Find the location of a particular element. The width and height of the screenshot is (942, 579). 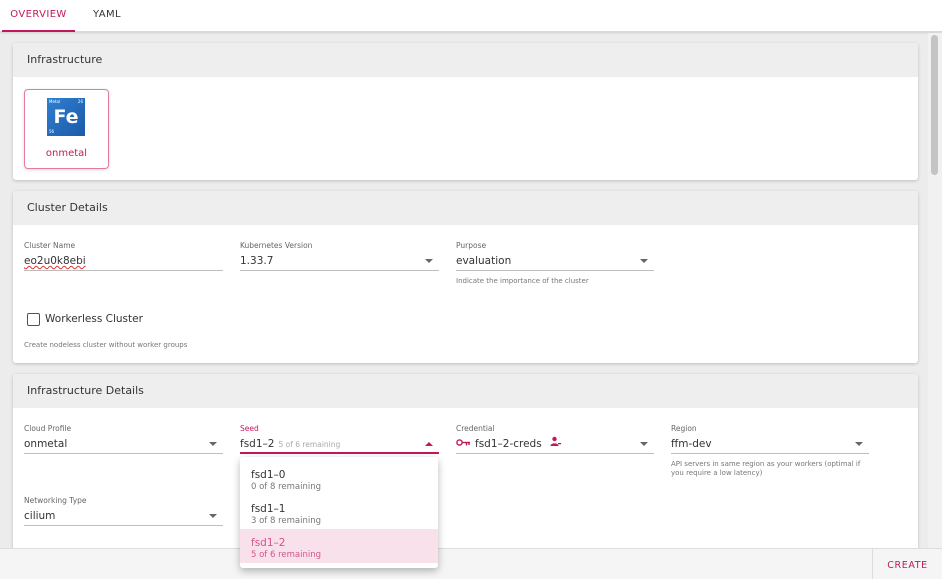

cloud-profile-select: onmetal is located at coordinates (123, 444).